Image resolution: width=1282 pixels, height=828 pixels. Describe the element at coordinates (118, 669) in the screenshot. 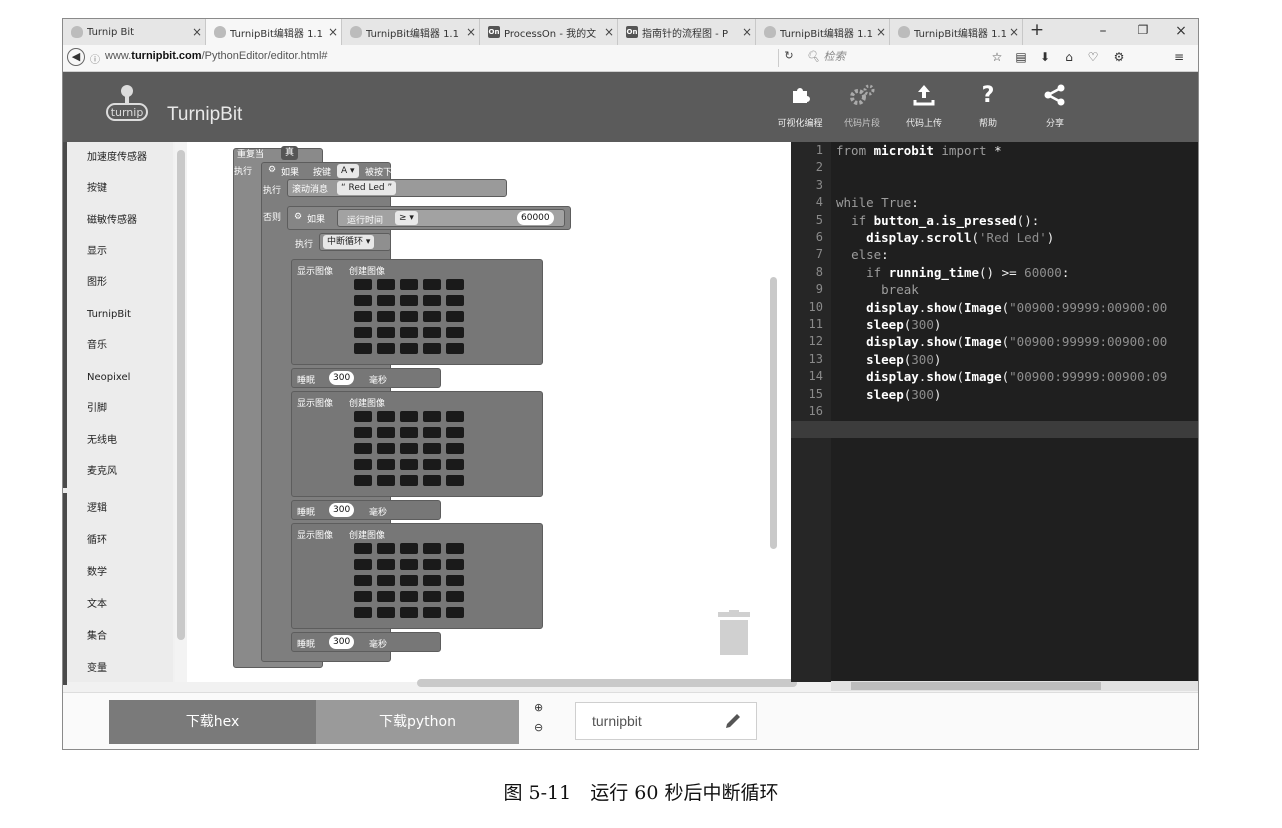

I see `category-item: 变量` at that location.